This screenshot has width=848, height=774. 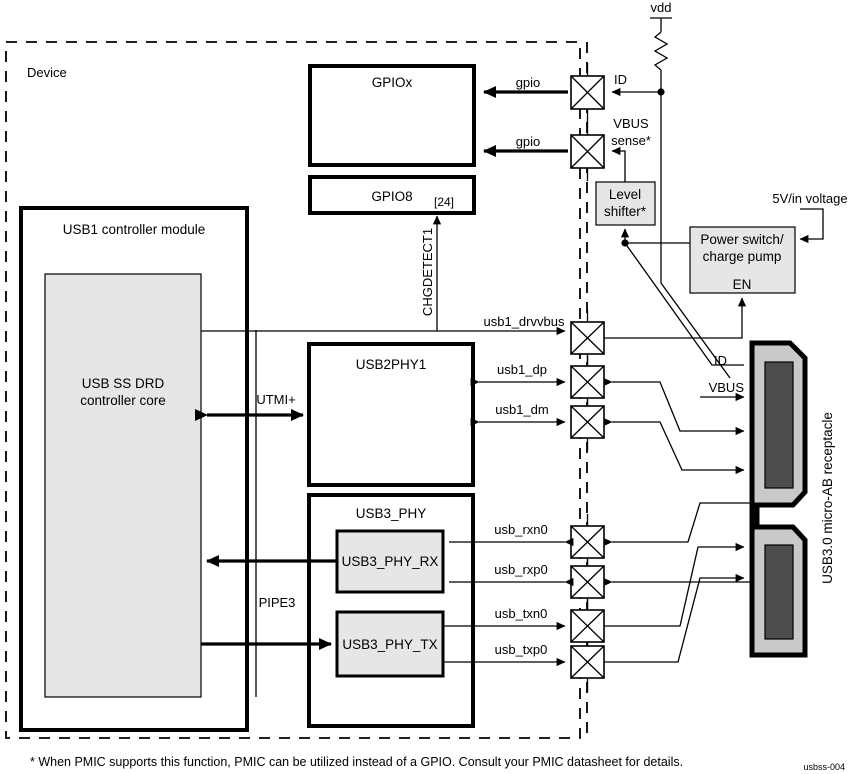 I want to click on net-label-pipe3: PIPE3, so click(x=277, y=602).